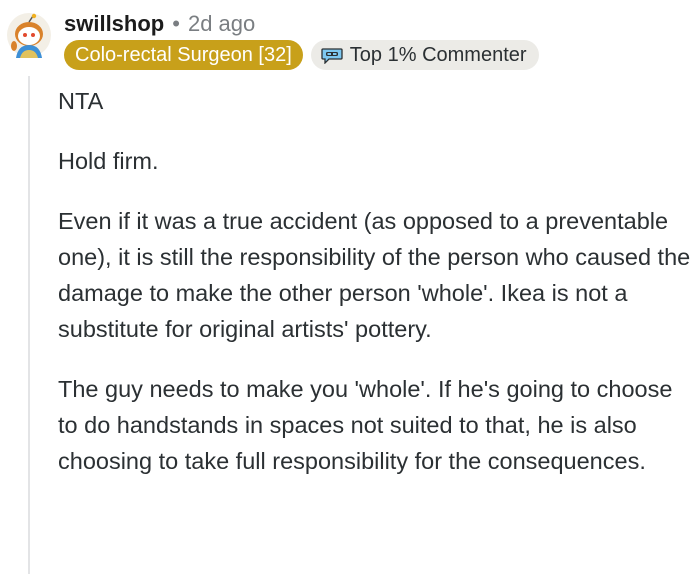 The height and width of the screenshot is (574, 700). I want to click on snoo-avatar-icon, so click(29, 35).